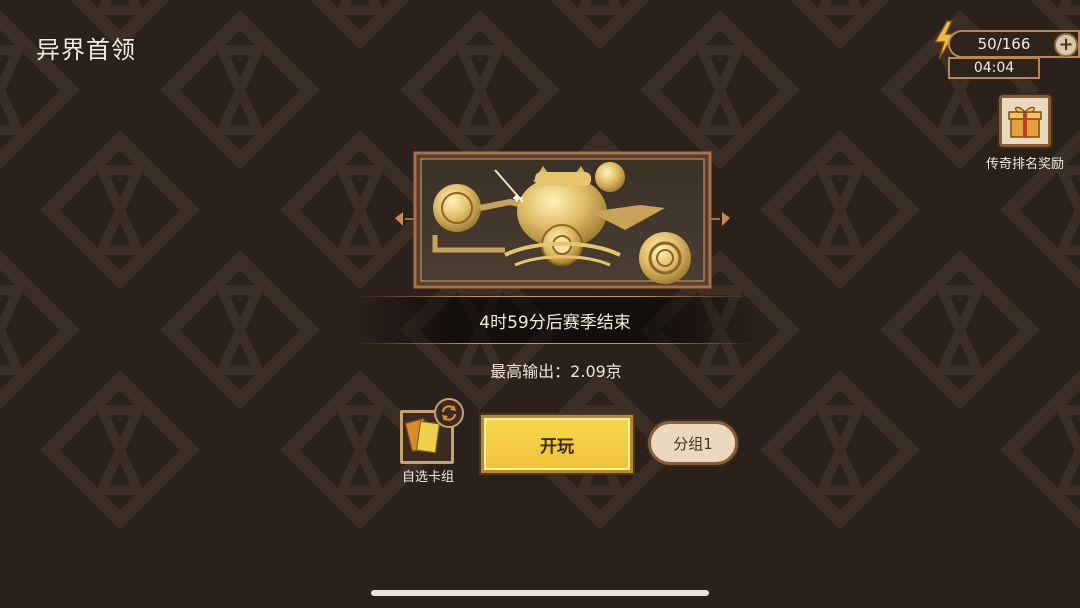 The width and height of the screenshot is (1080, 608). What do you see at coordinates (994, 68) in the screenshot?
I see `energy-timer: 04:04` at bounding box center [994, 68].